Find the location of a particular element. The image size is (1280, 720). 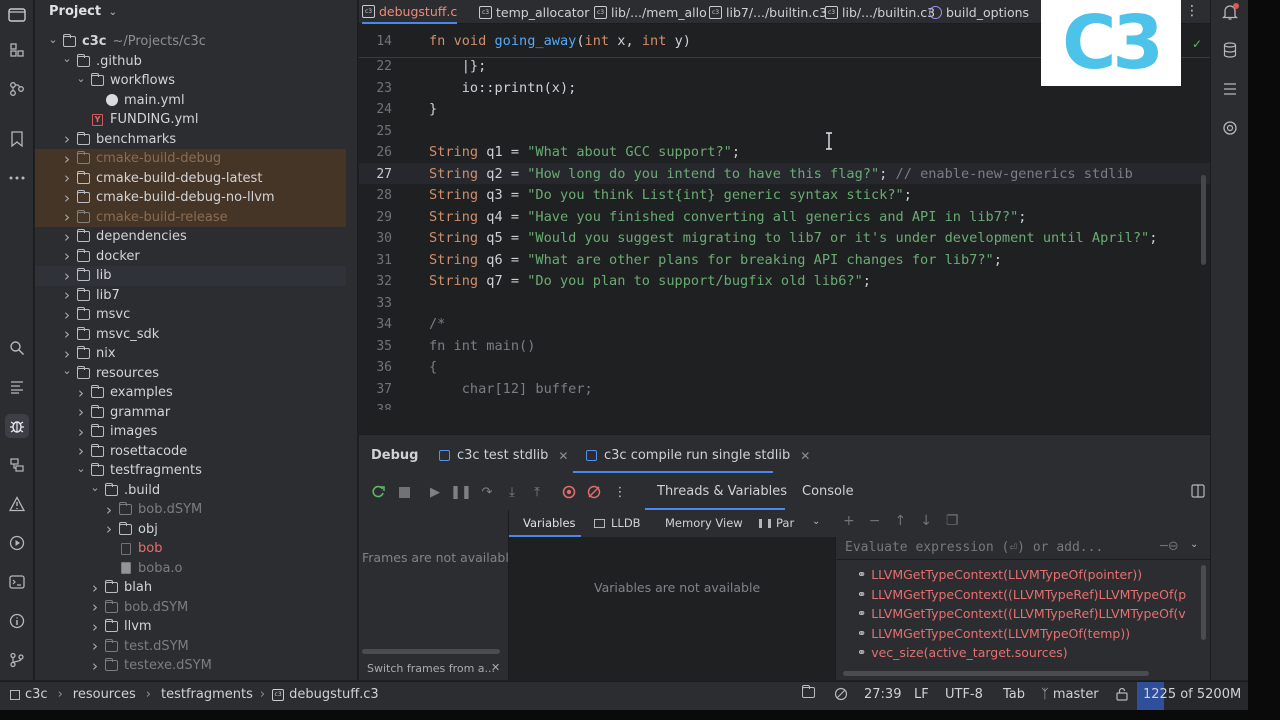

editor-tab: c3 temp_allocator is located at coordinates (534, 12).